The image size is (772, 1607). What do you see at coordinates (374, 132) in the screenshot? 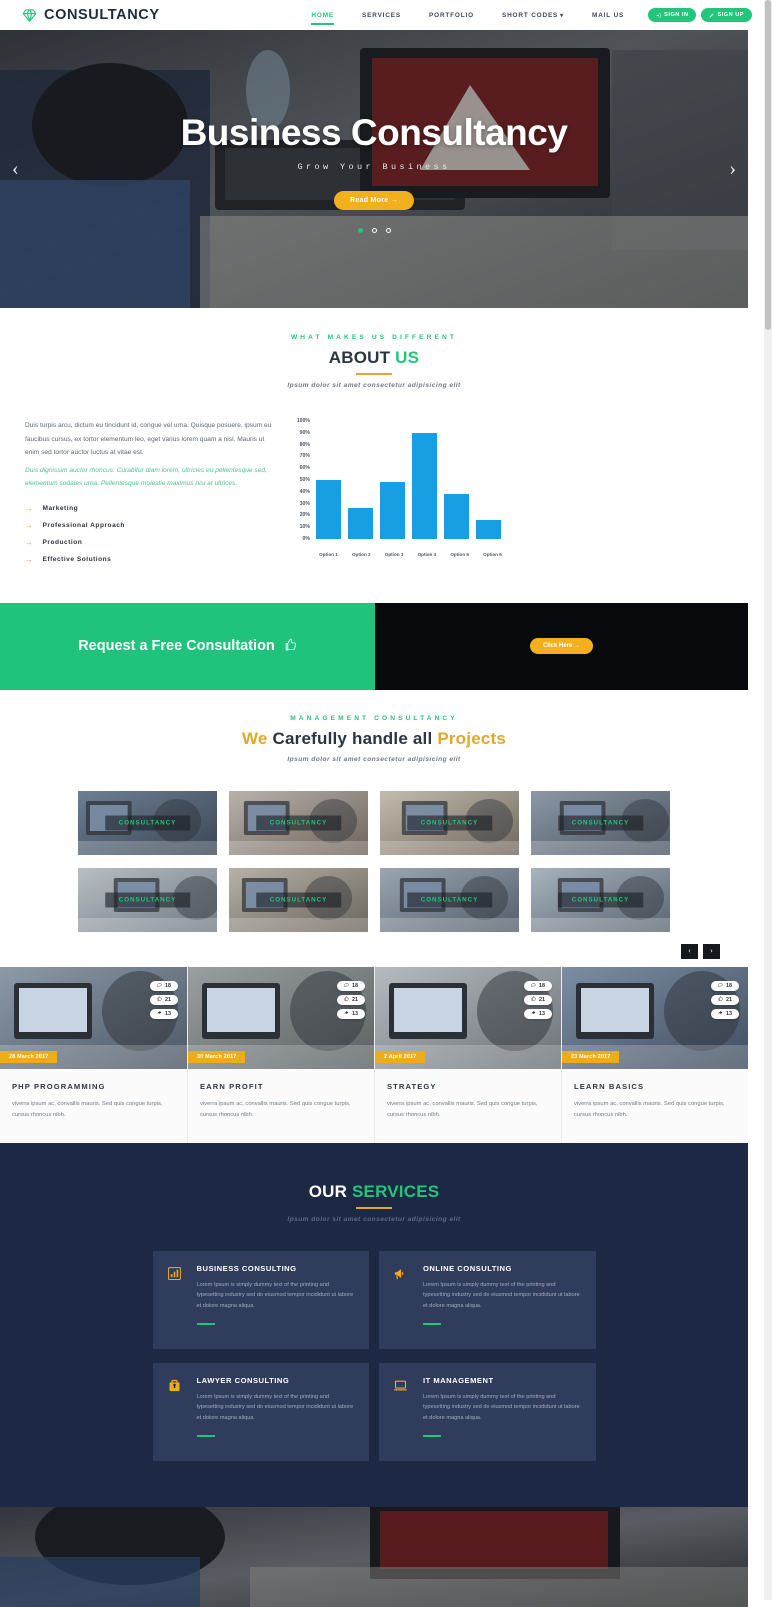
I see `hero-title: Business Consultancy` at bounding box center [374, 132].